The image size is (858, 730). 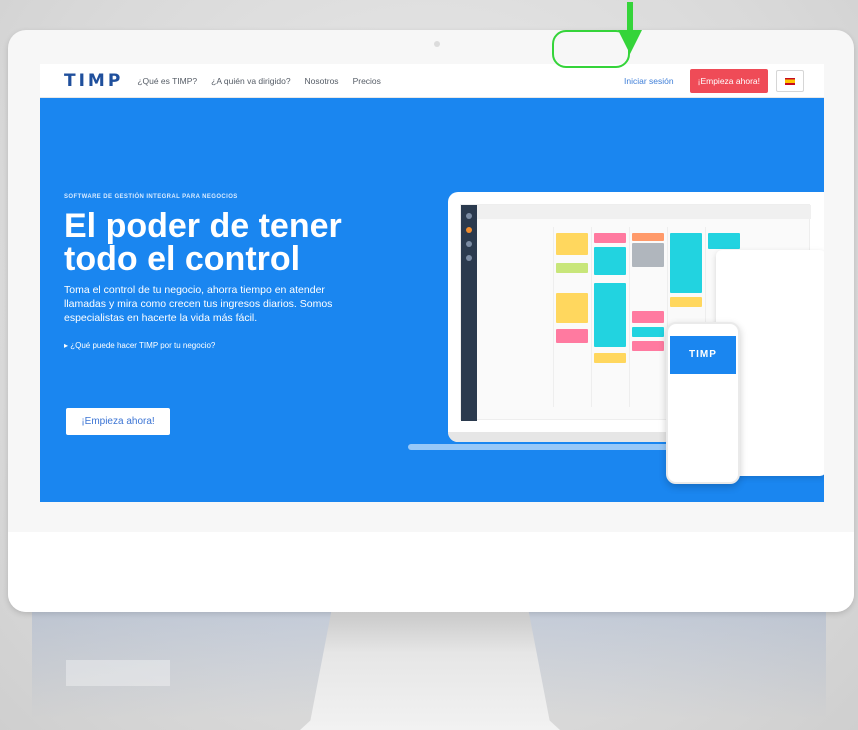 I want to click on nav-link-nosotros: Nosotros, so click(x=322, y=81).